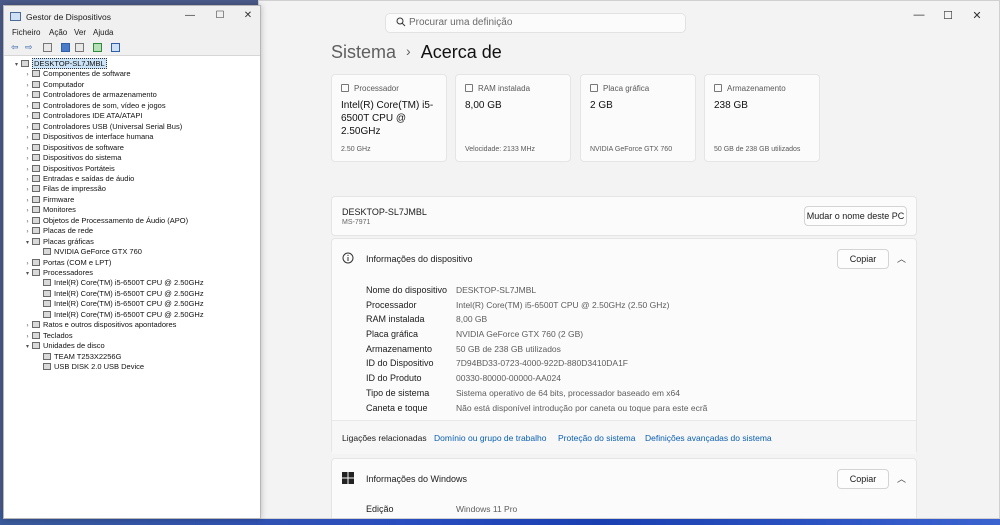 Image resolution: width=1000 pixels, height=525 pixels. What do you see at coordinates (855, 216) in the screenshot?
I see `rename-pc-button: Mudar o nome deste PC` at bounding box center [855, 216].